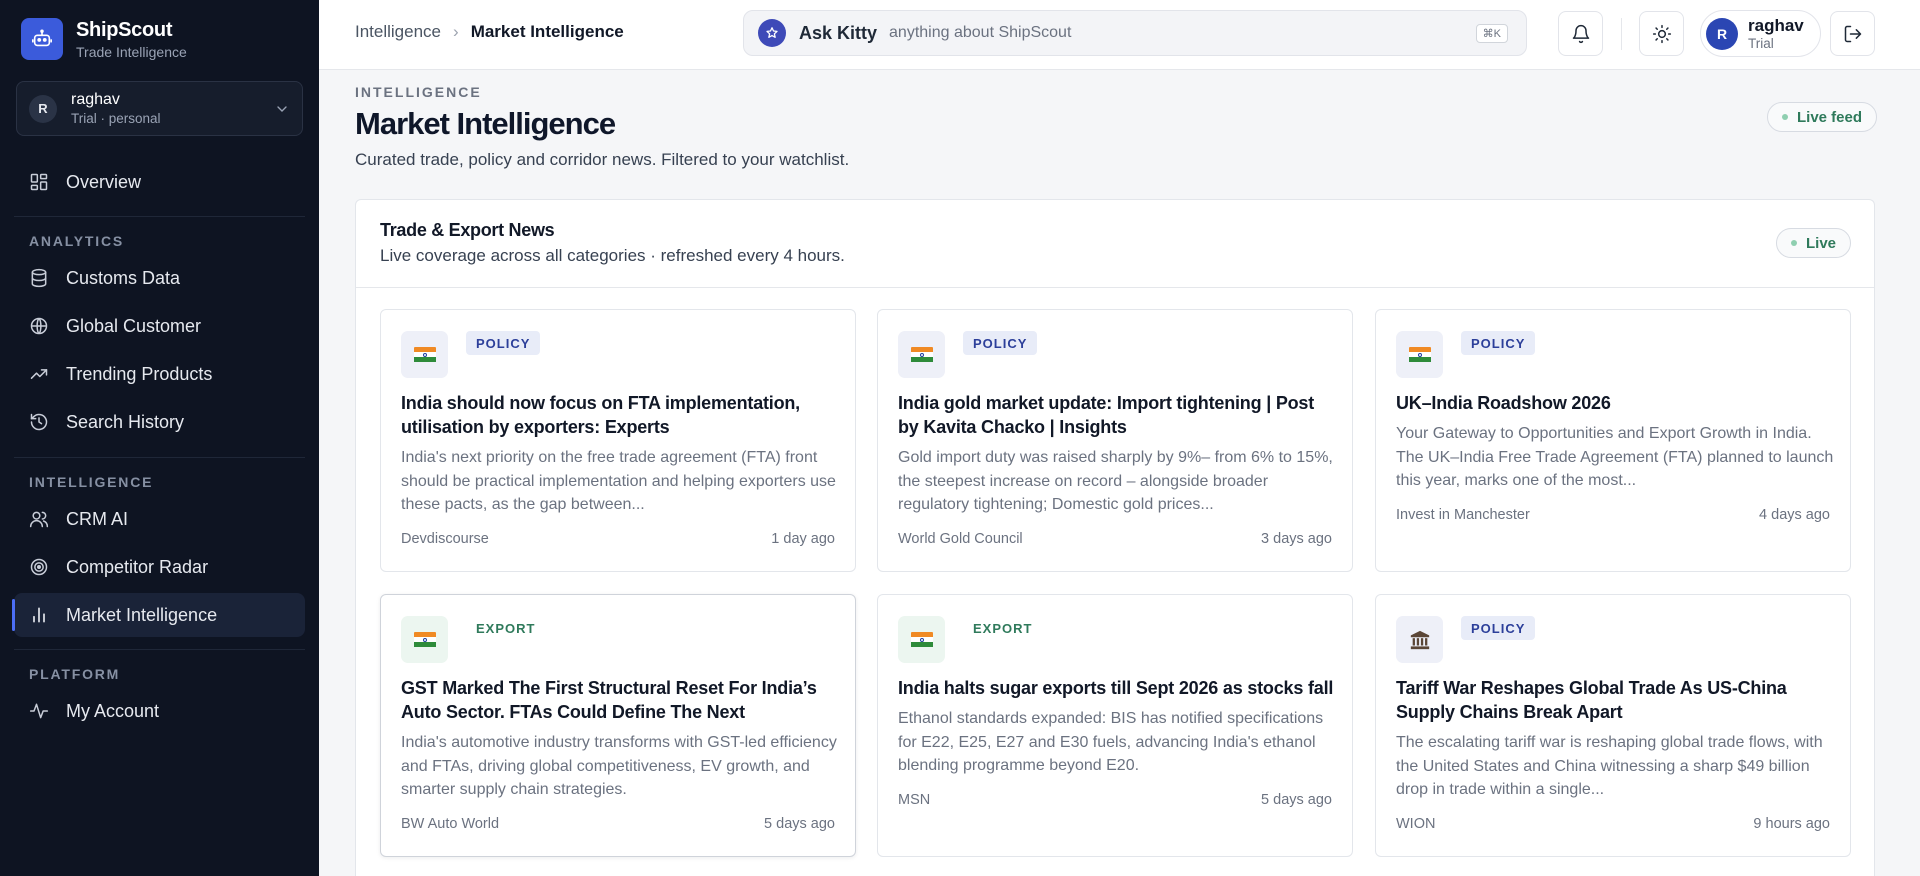 Image resolution: width=1920 pixels, height=876 pixels. What do you see at coordinates (39, 519) in the screenshot?
I see `users-icon` at bounding box center [39, 519].